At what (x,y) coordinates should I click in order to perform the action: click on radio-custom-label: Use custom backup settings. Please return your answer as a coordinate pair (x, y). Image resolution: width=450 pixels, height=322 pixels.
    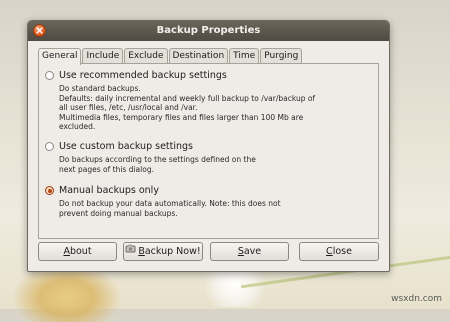
    Looking at the image, I should click on (126, 146).